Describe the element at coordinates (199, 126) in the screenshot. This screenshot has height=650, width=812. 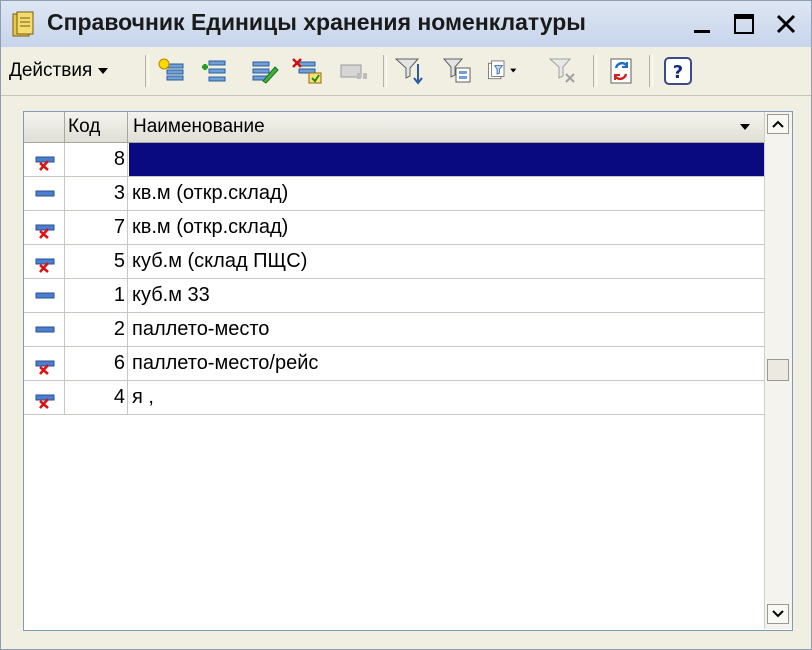
I see `header-name-label: Наименование` at that location.